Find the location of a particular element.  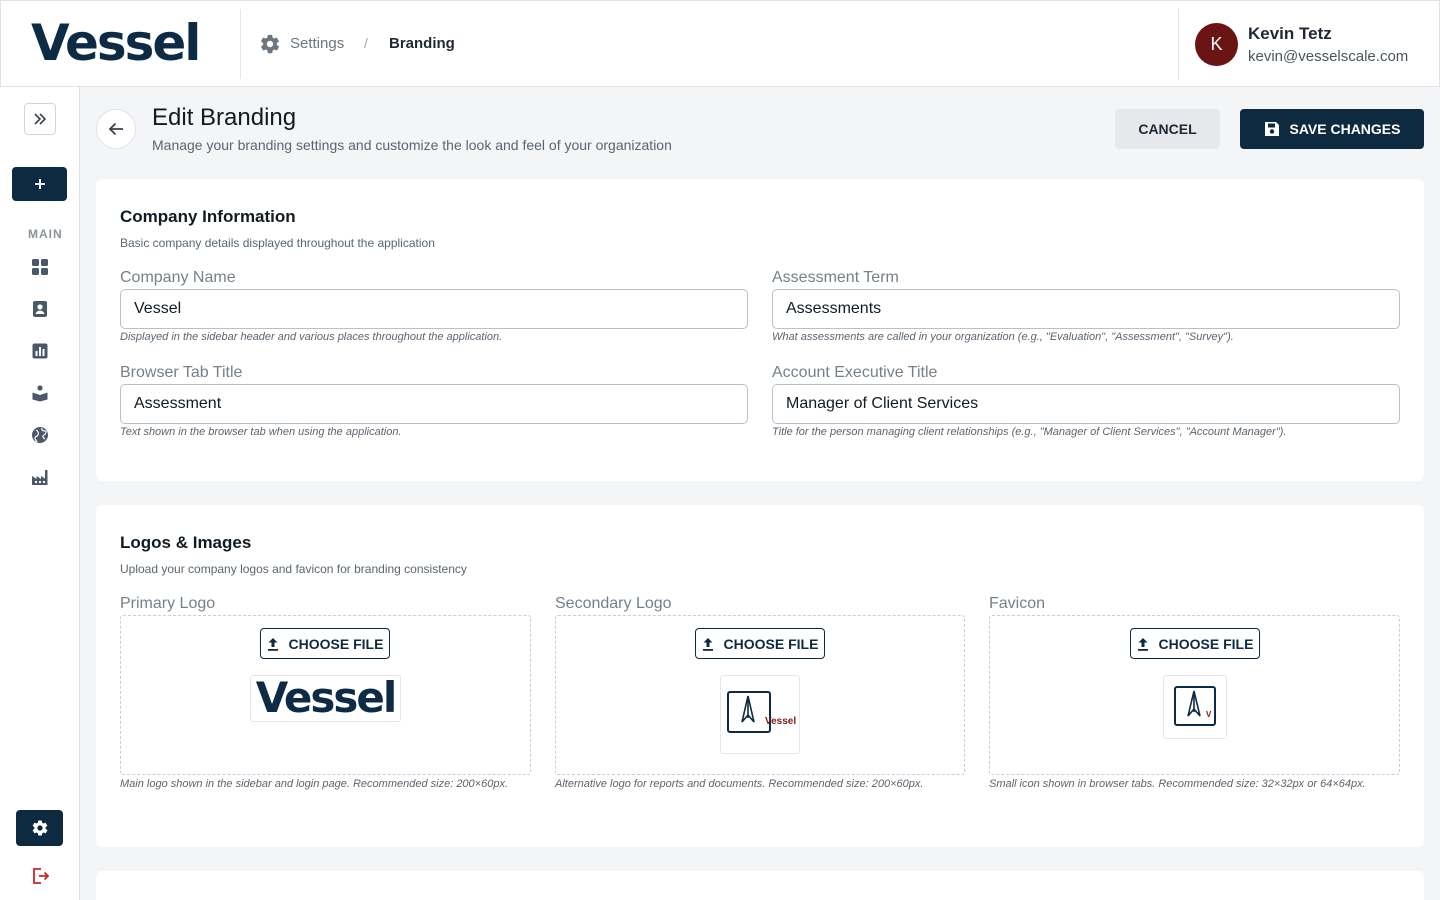

factory-icon is located at coordinates (40, 477).